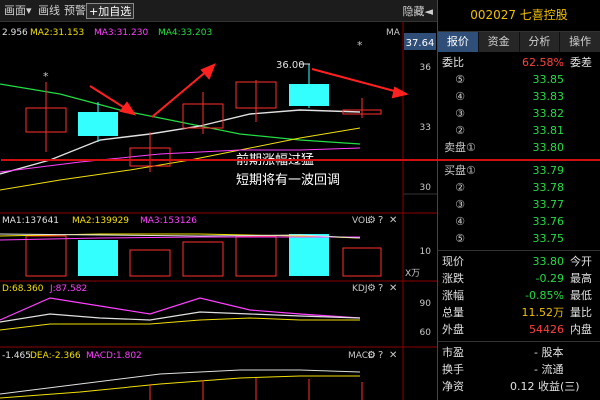  What do you see at coordinates (499, 42) in the screenshot?
I see `tab-funds: 资金` at bounding box center [499, 42].